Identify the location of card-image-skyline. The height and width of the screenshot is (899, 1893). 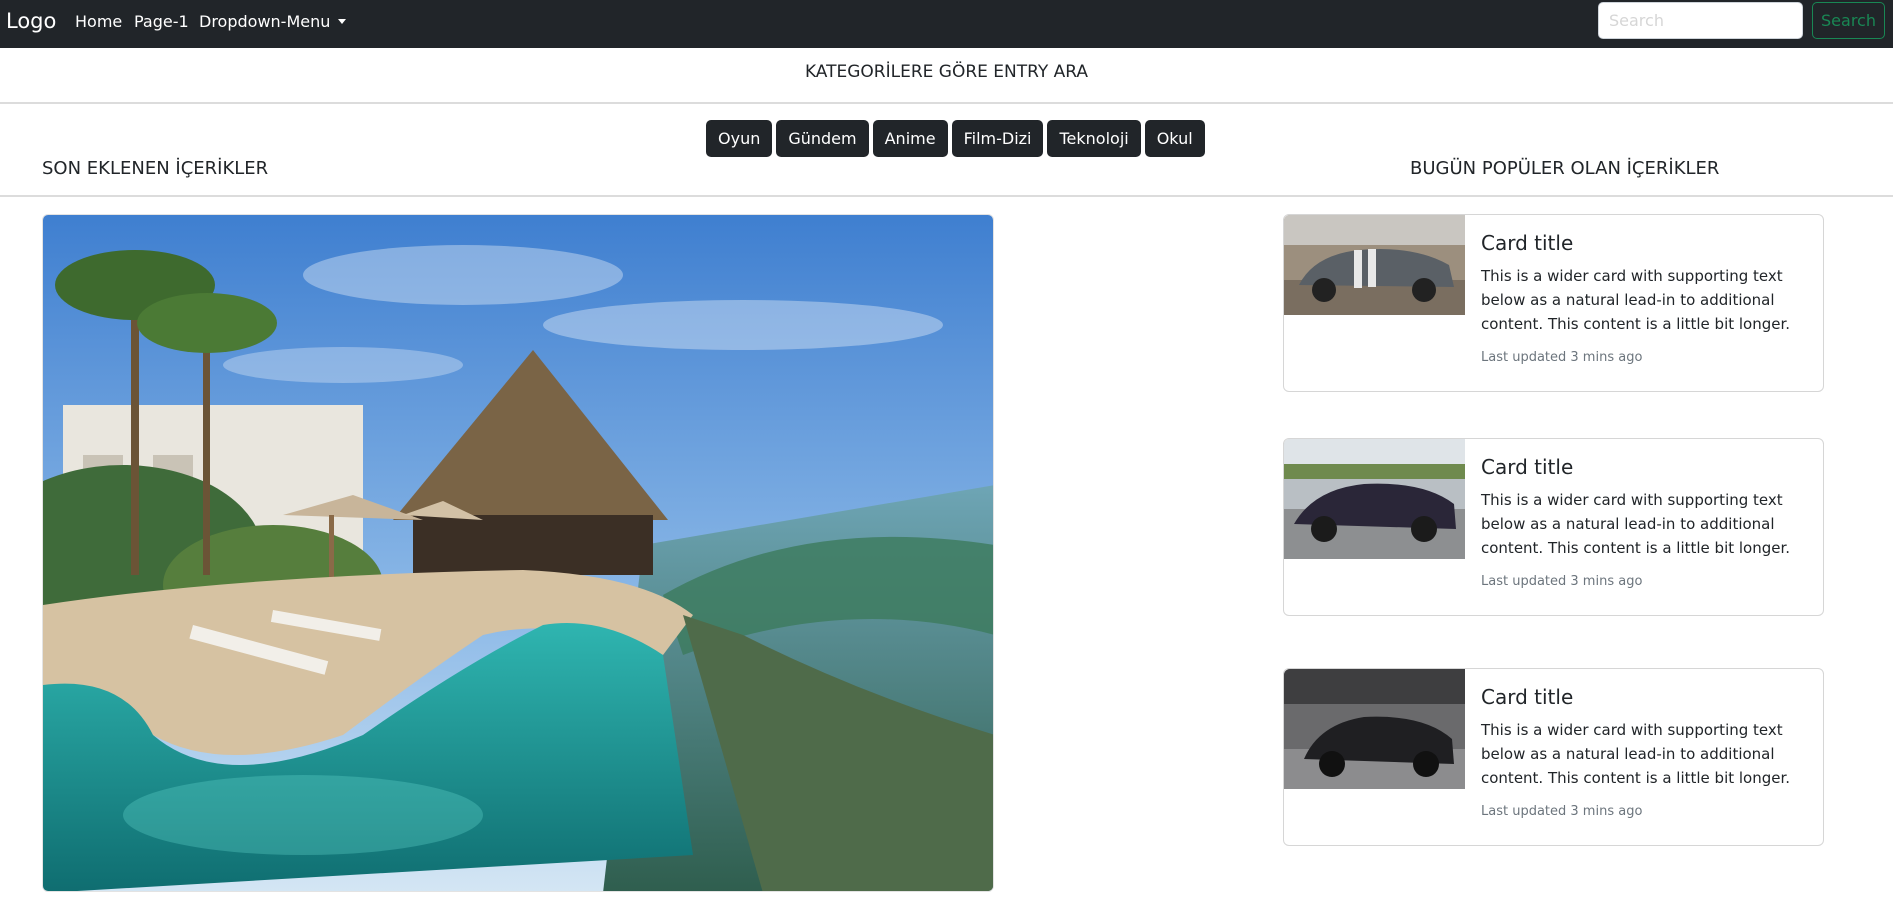
(1374, 499).